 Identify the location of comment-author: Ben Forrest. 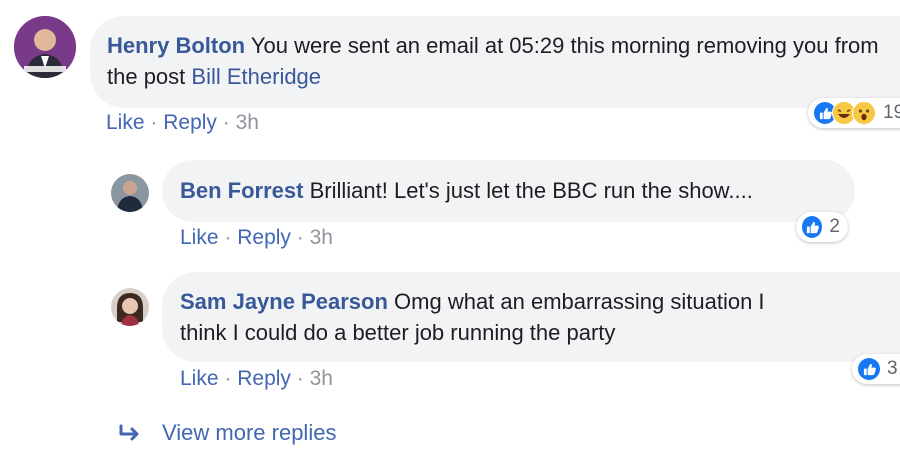
(241, 190).